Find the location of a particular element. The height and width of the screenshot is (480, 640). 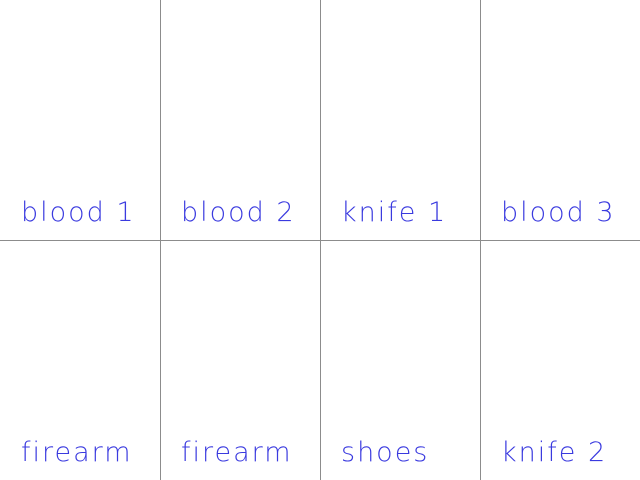

cell-label: blood 3 is located at coordinates (558, 212).